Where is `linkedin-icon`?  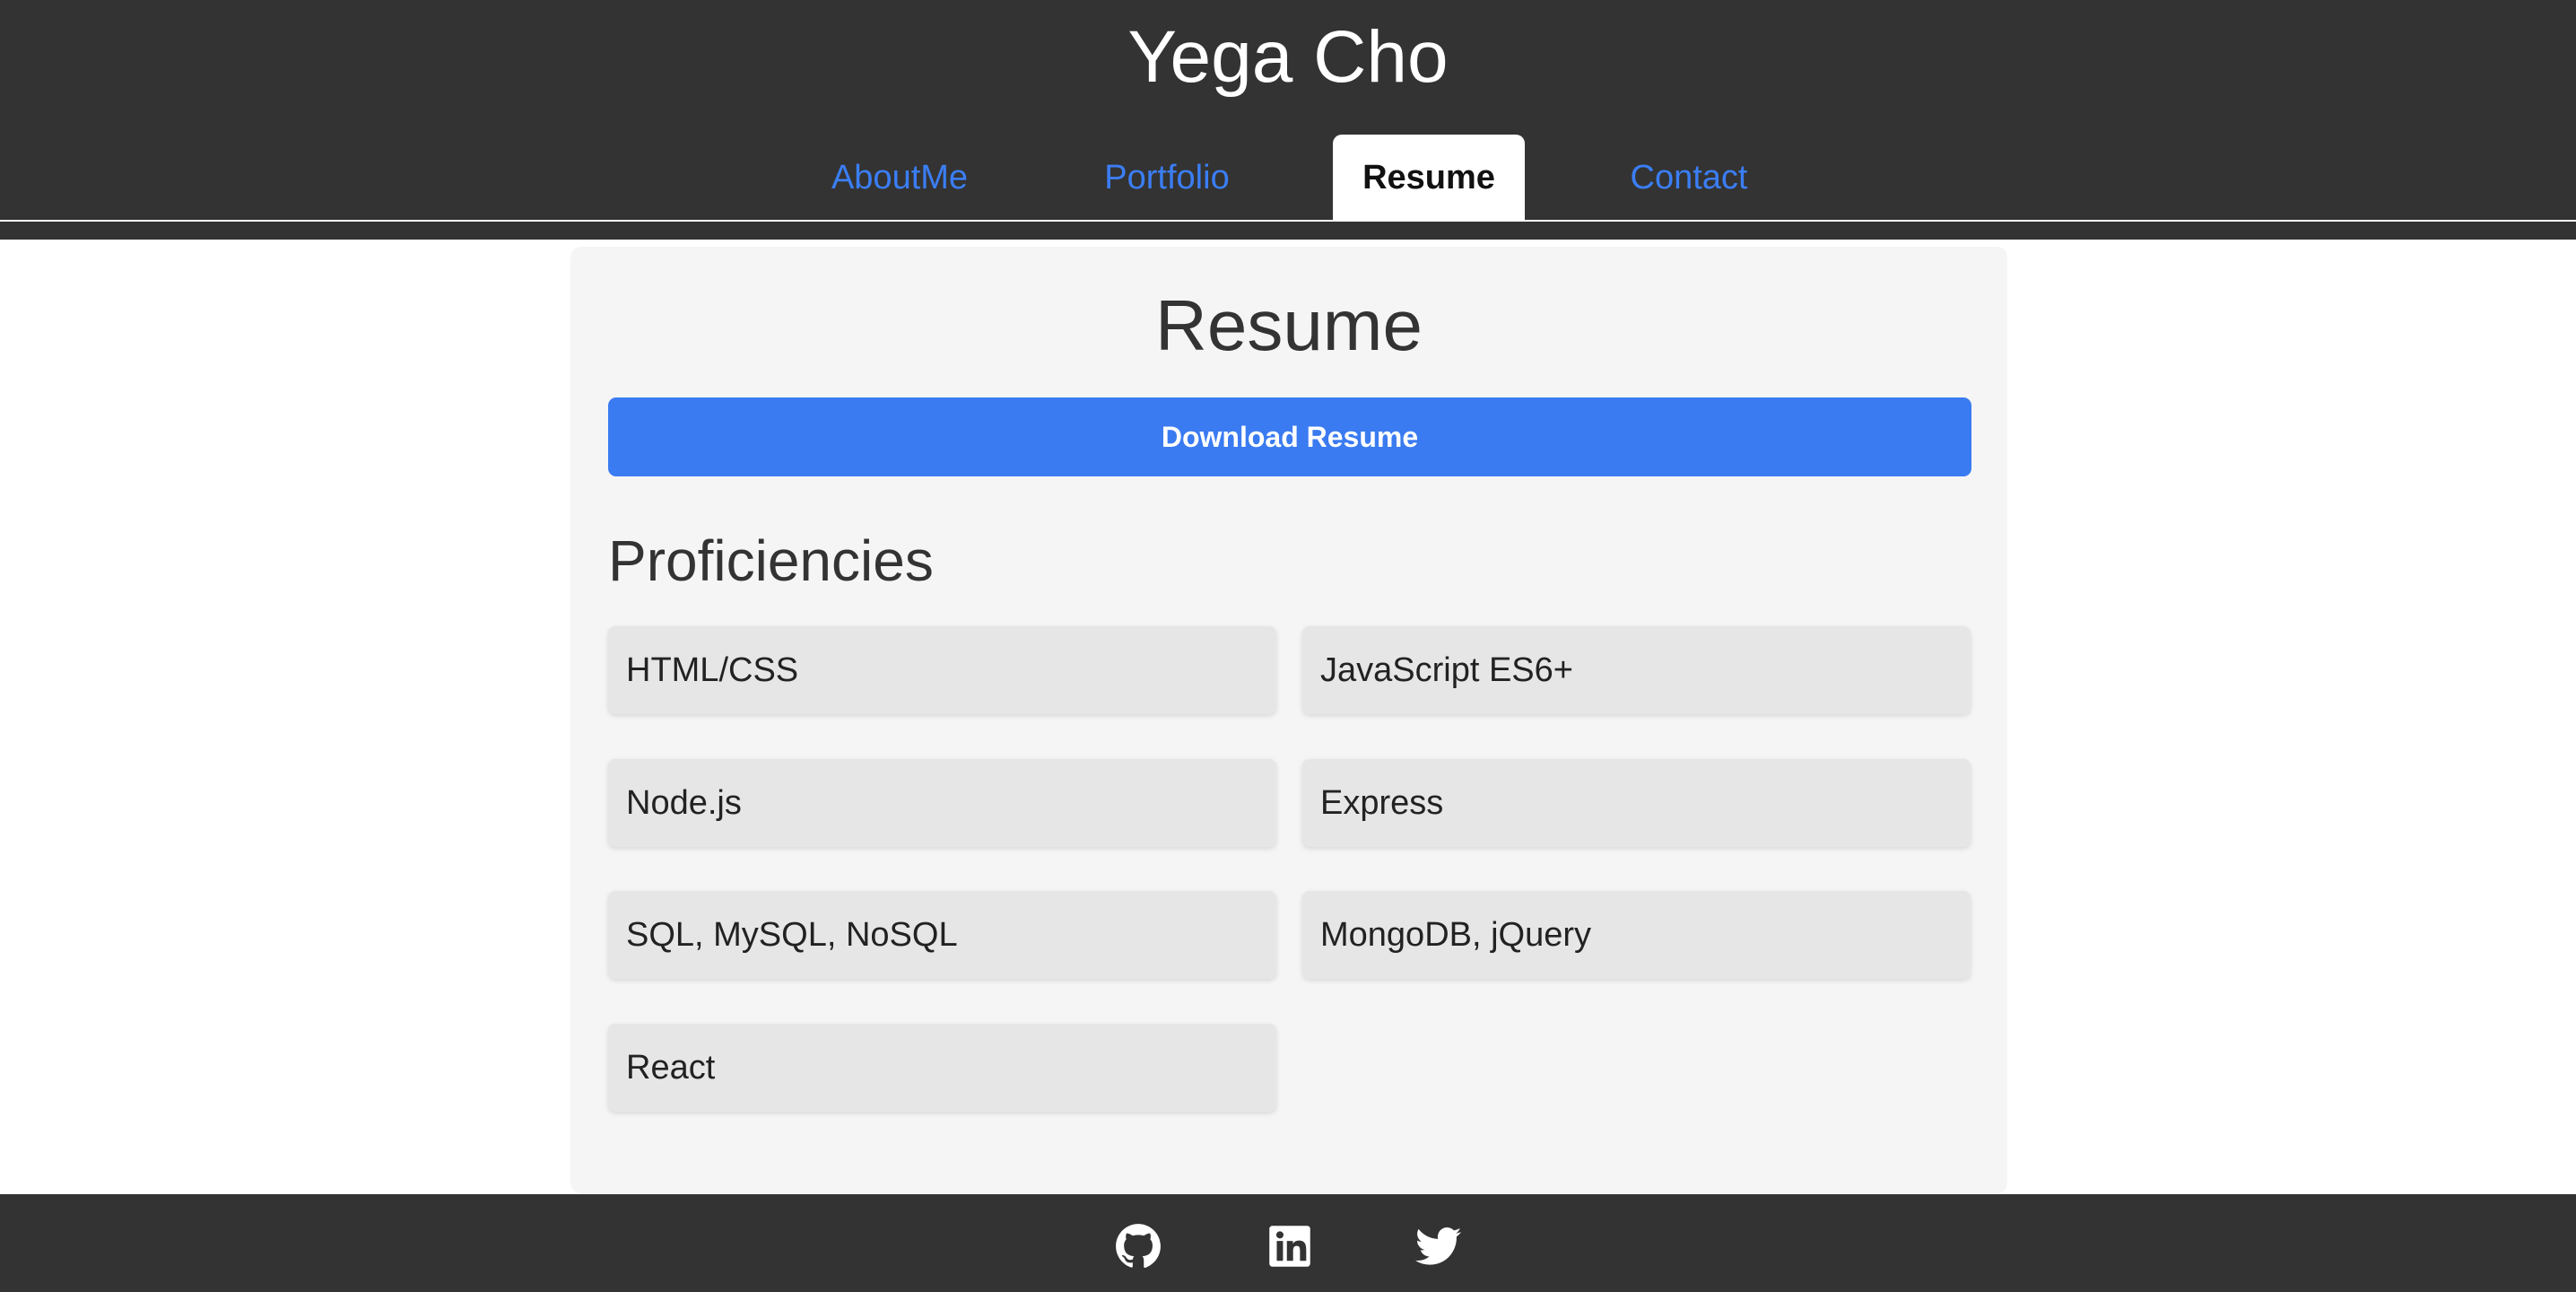
linkedin-icon is located at coordinates (1289, 1246).